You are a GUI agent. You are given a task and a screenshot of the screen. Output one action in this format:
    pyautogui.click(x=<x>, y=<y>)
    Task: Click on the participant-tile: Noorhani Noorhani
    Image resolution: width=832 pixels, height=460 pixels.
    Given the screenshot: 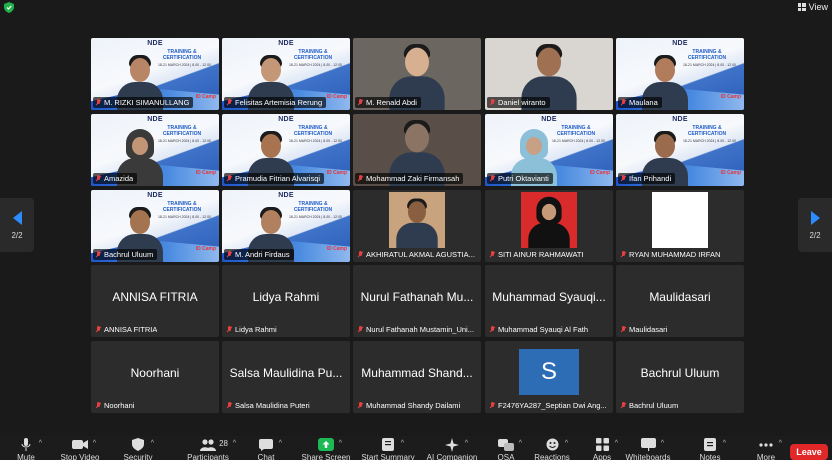 What is the action you would take?
    pyautogui.click(x=155, y=377)
    